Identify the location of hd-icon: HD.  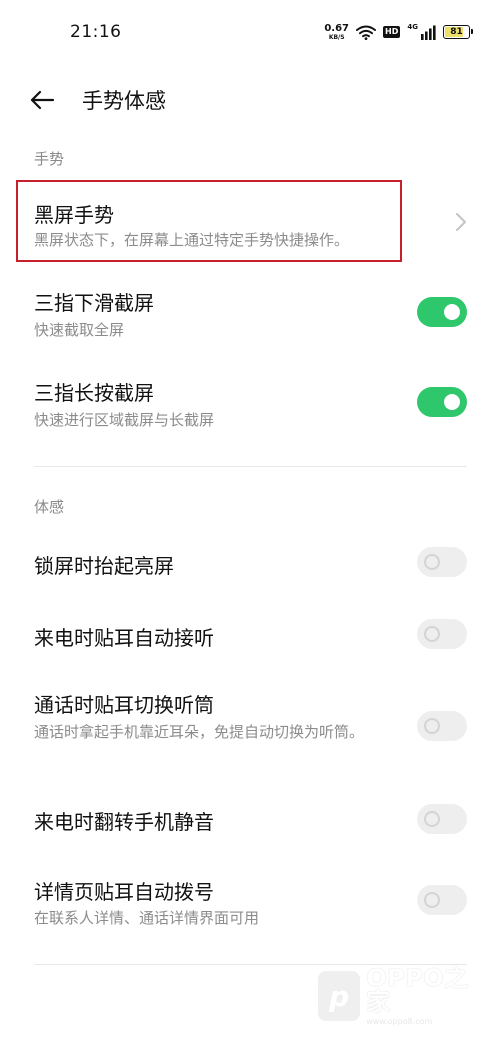
(392, 32).